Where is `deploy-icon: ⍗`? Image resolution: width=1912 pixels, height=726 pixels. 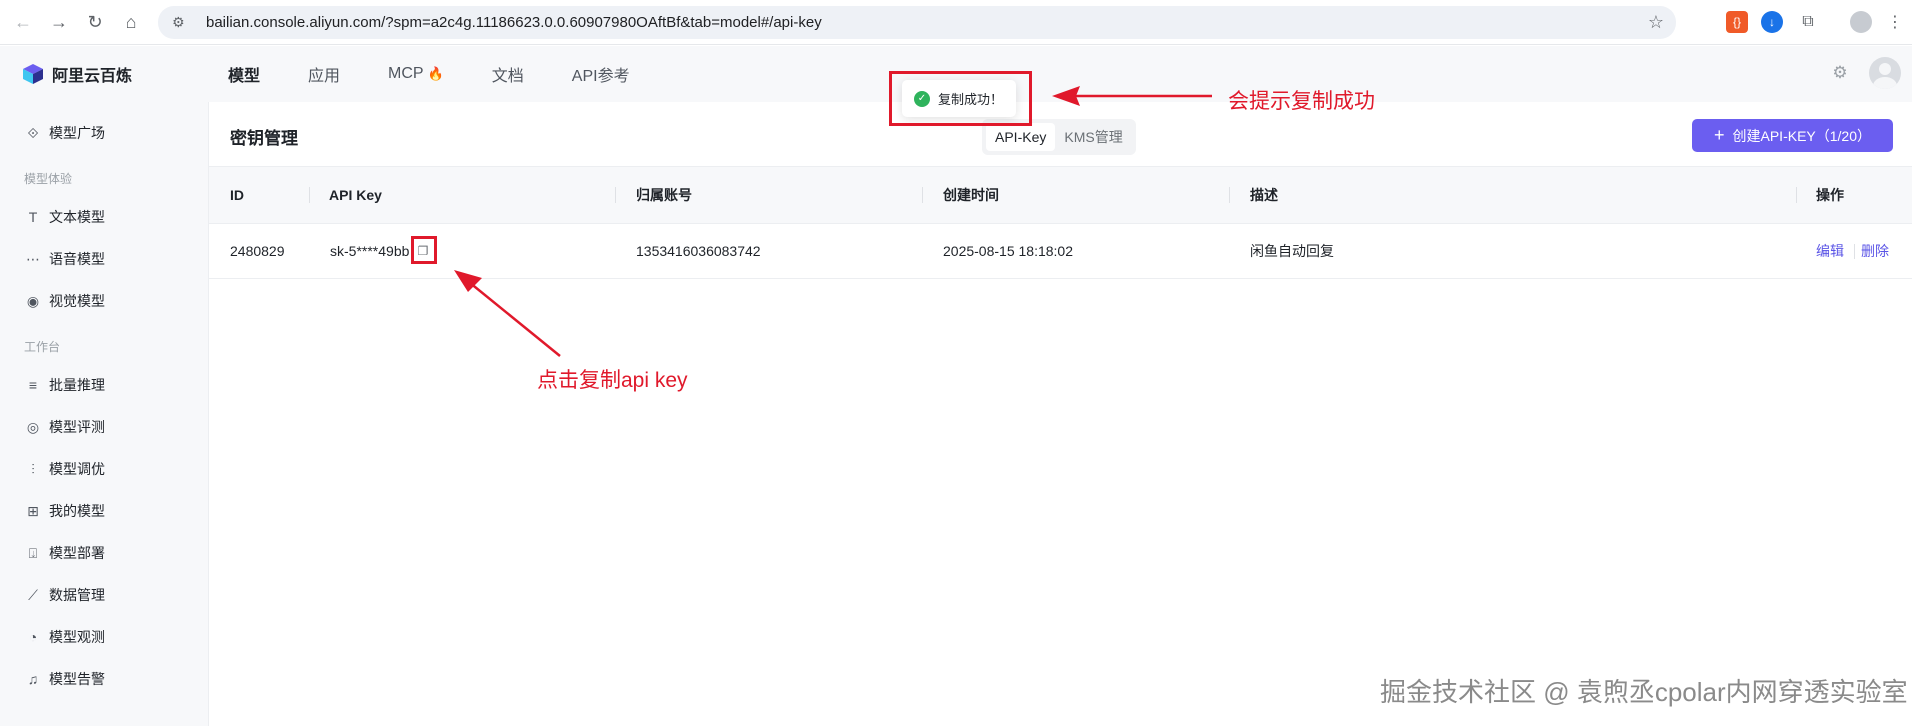
deploy-icon: ⍗ is located at coordinates (33, 552).